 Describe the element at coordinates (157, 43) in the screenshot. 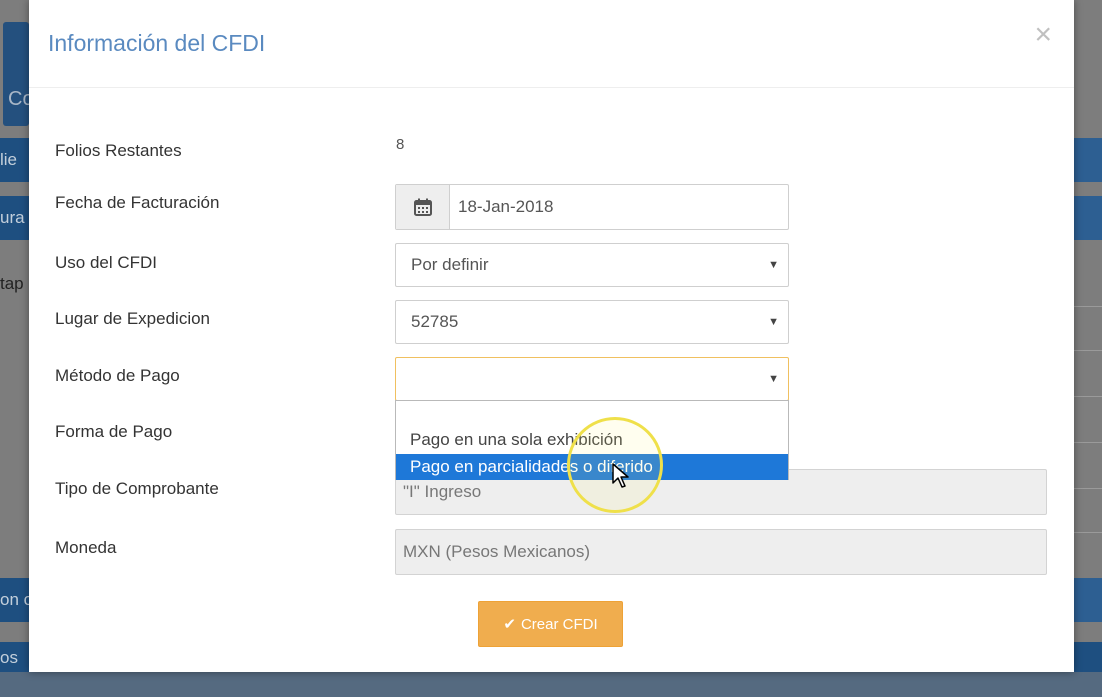

I see `modal-title: Información del CFDI` at that location.